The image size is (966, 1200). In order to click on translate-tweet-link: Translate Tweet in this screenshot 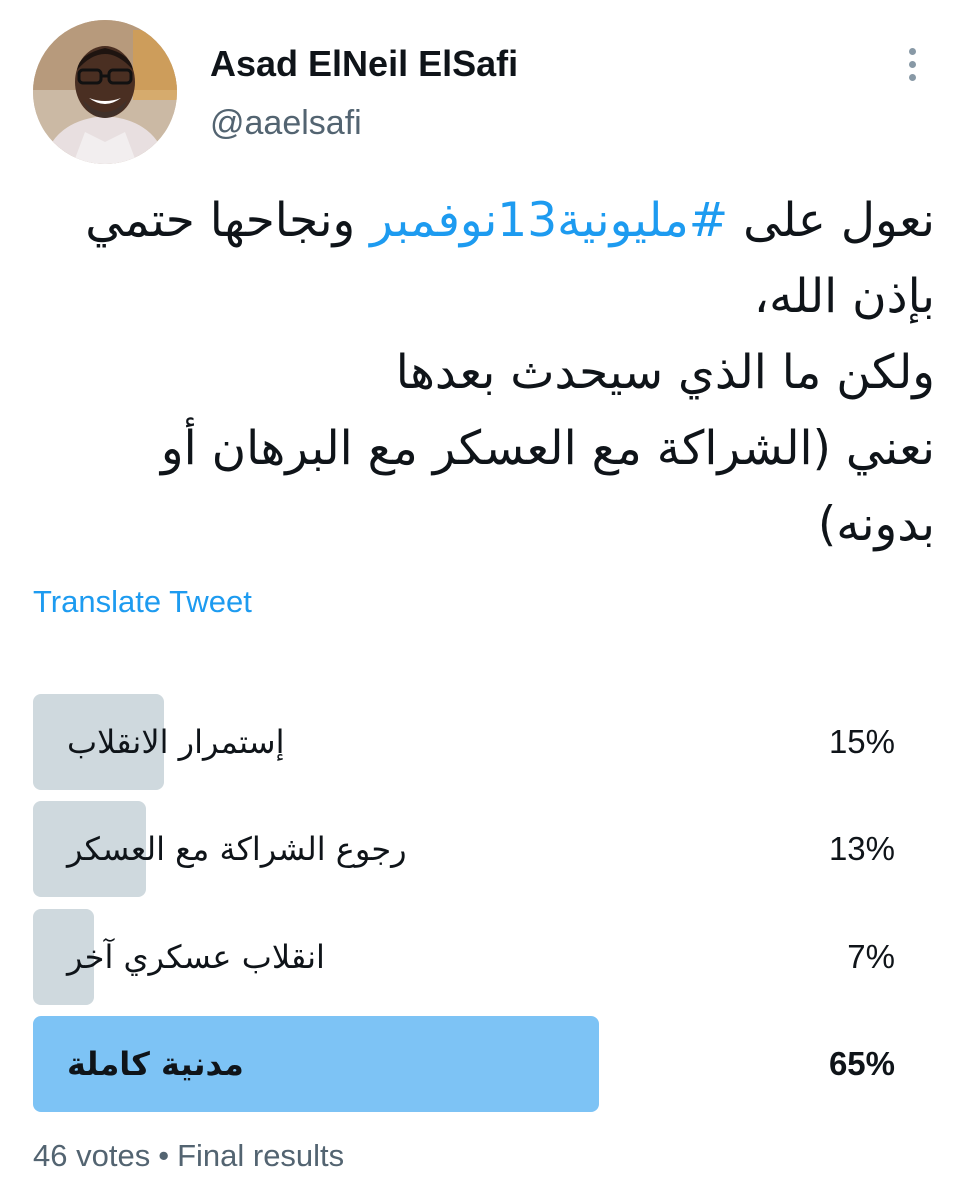, I will do `click(142, 602)`.